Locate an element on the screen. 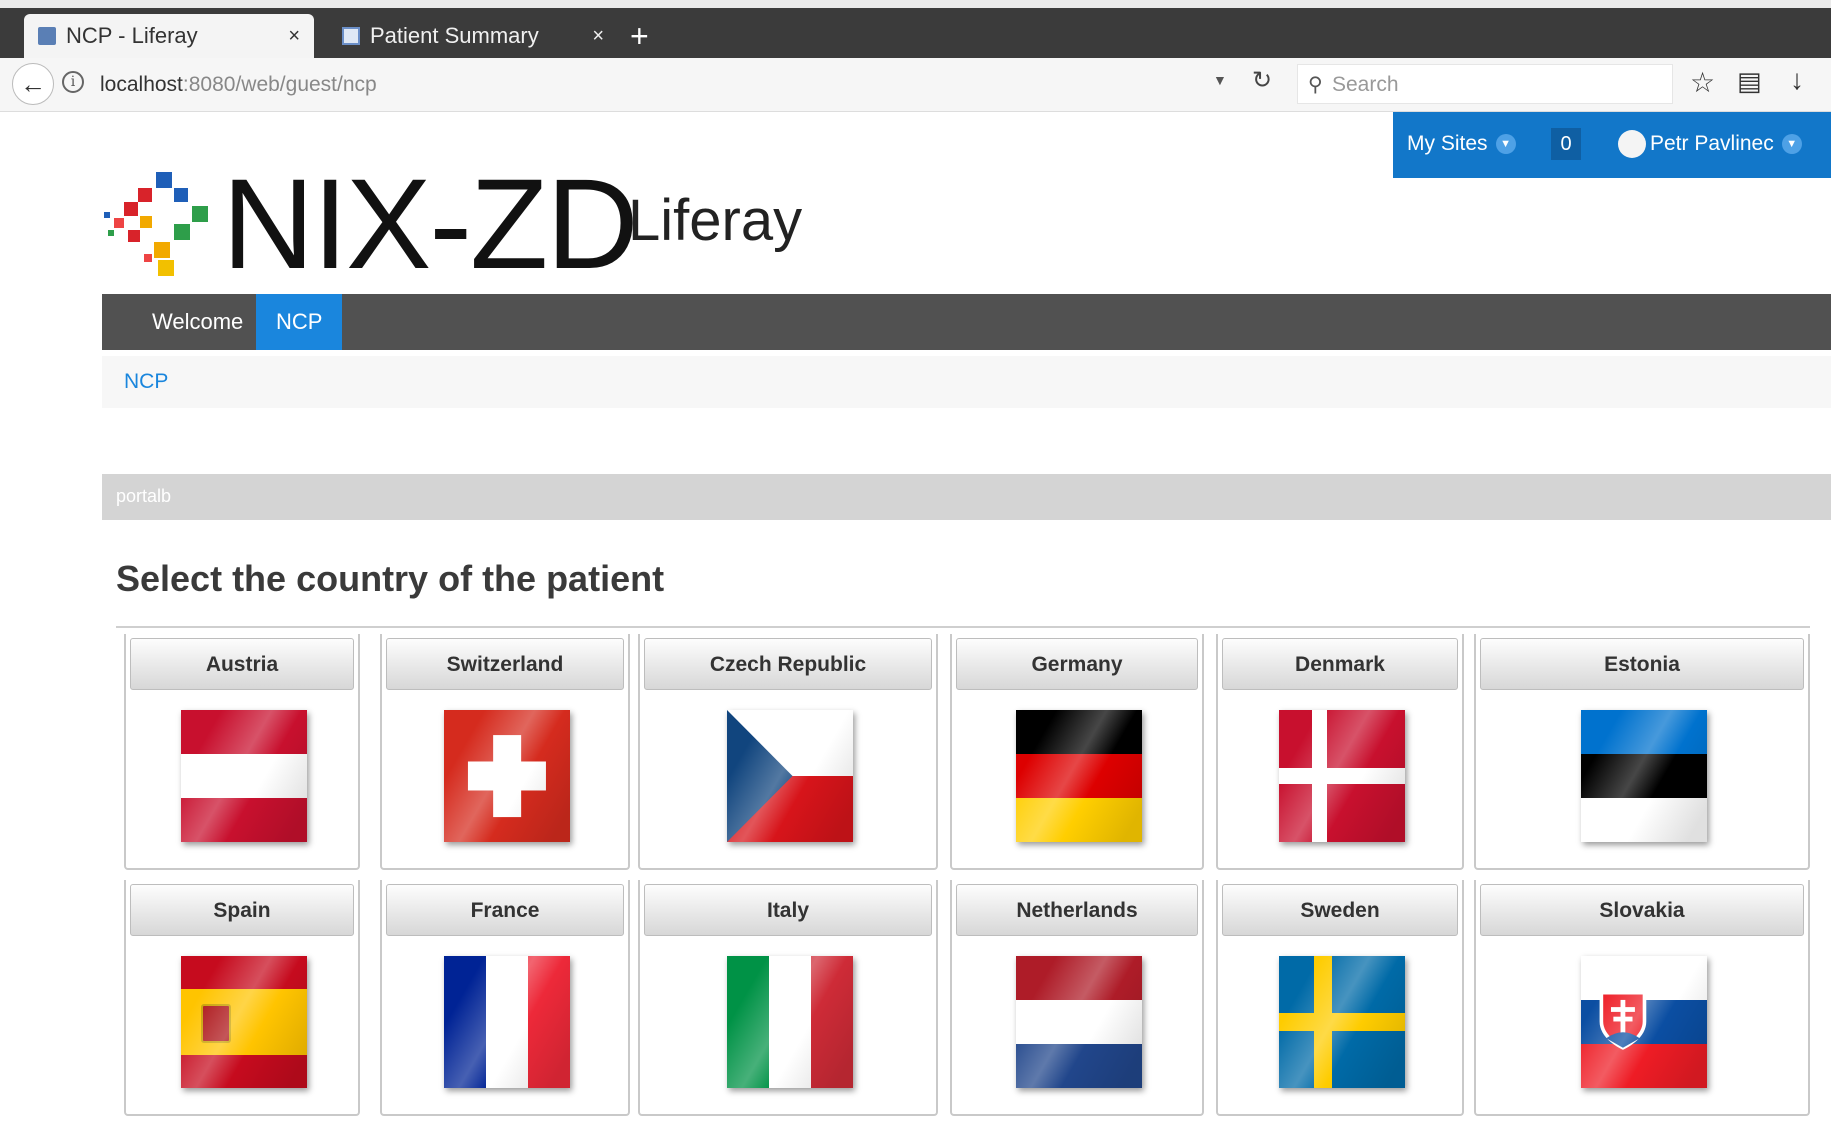 The width and height of the screenshot is (1831, 1126). spain-flag-icon is located at coordinates (244, 1022).